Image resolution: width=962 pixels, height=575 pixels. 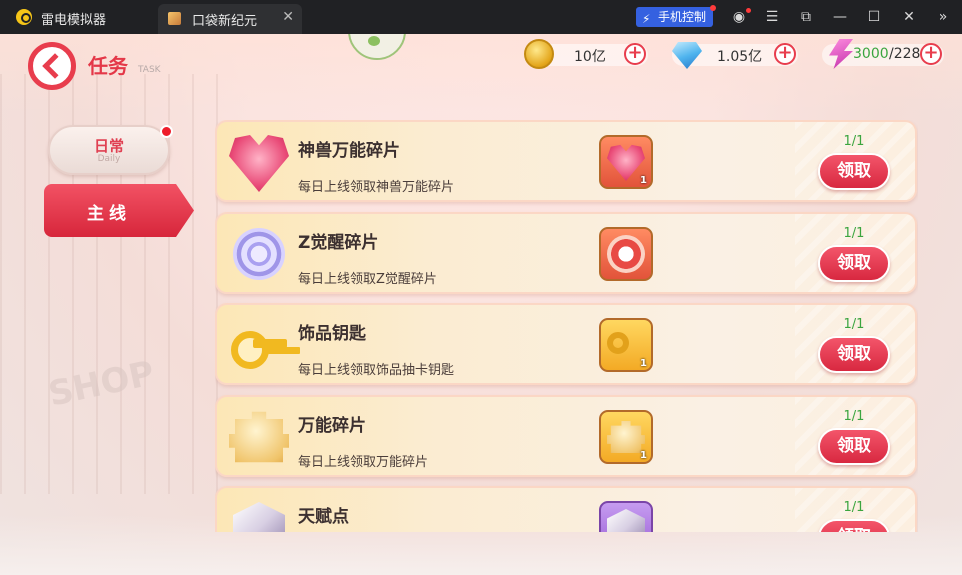 What do you see at coordinates (772, 17) in the screenshot?
I see `menu-icon: ☰` at bounding box center [772, 17].